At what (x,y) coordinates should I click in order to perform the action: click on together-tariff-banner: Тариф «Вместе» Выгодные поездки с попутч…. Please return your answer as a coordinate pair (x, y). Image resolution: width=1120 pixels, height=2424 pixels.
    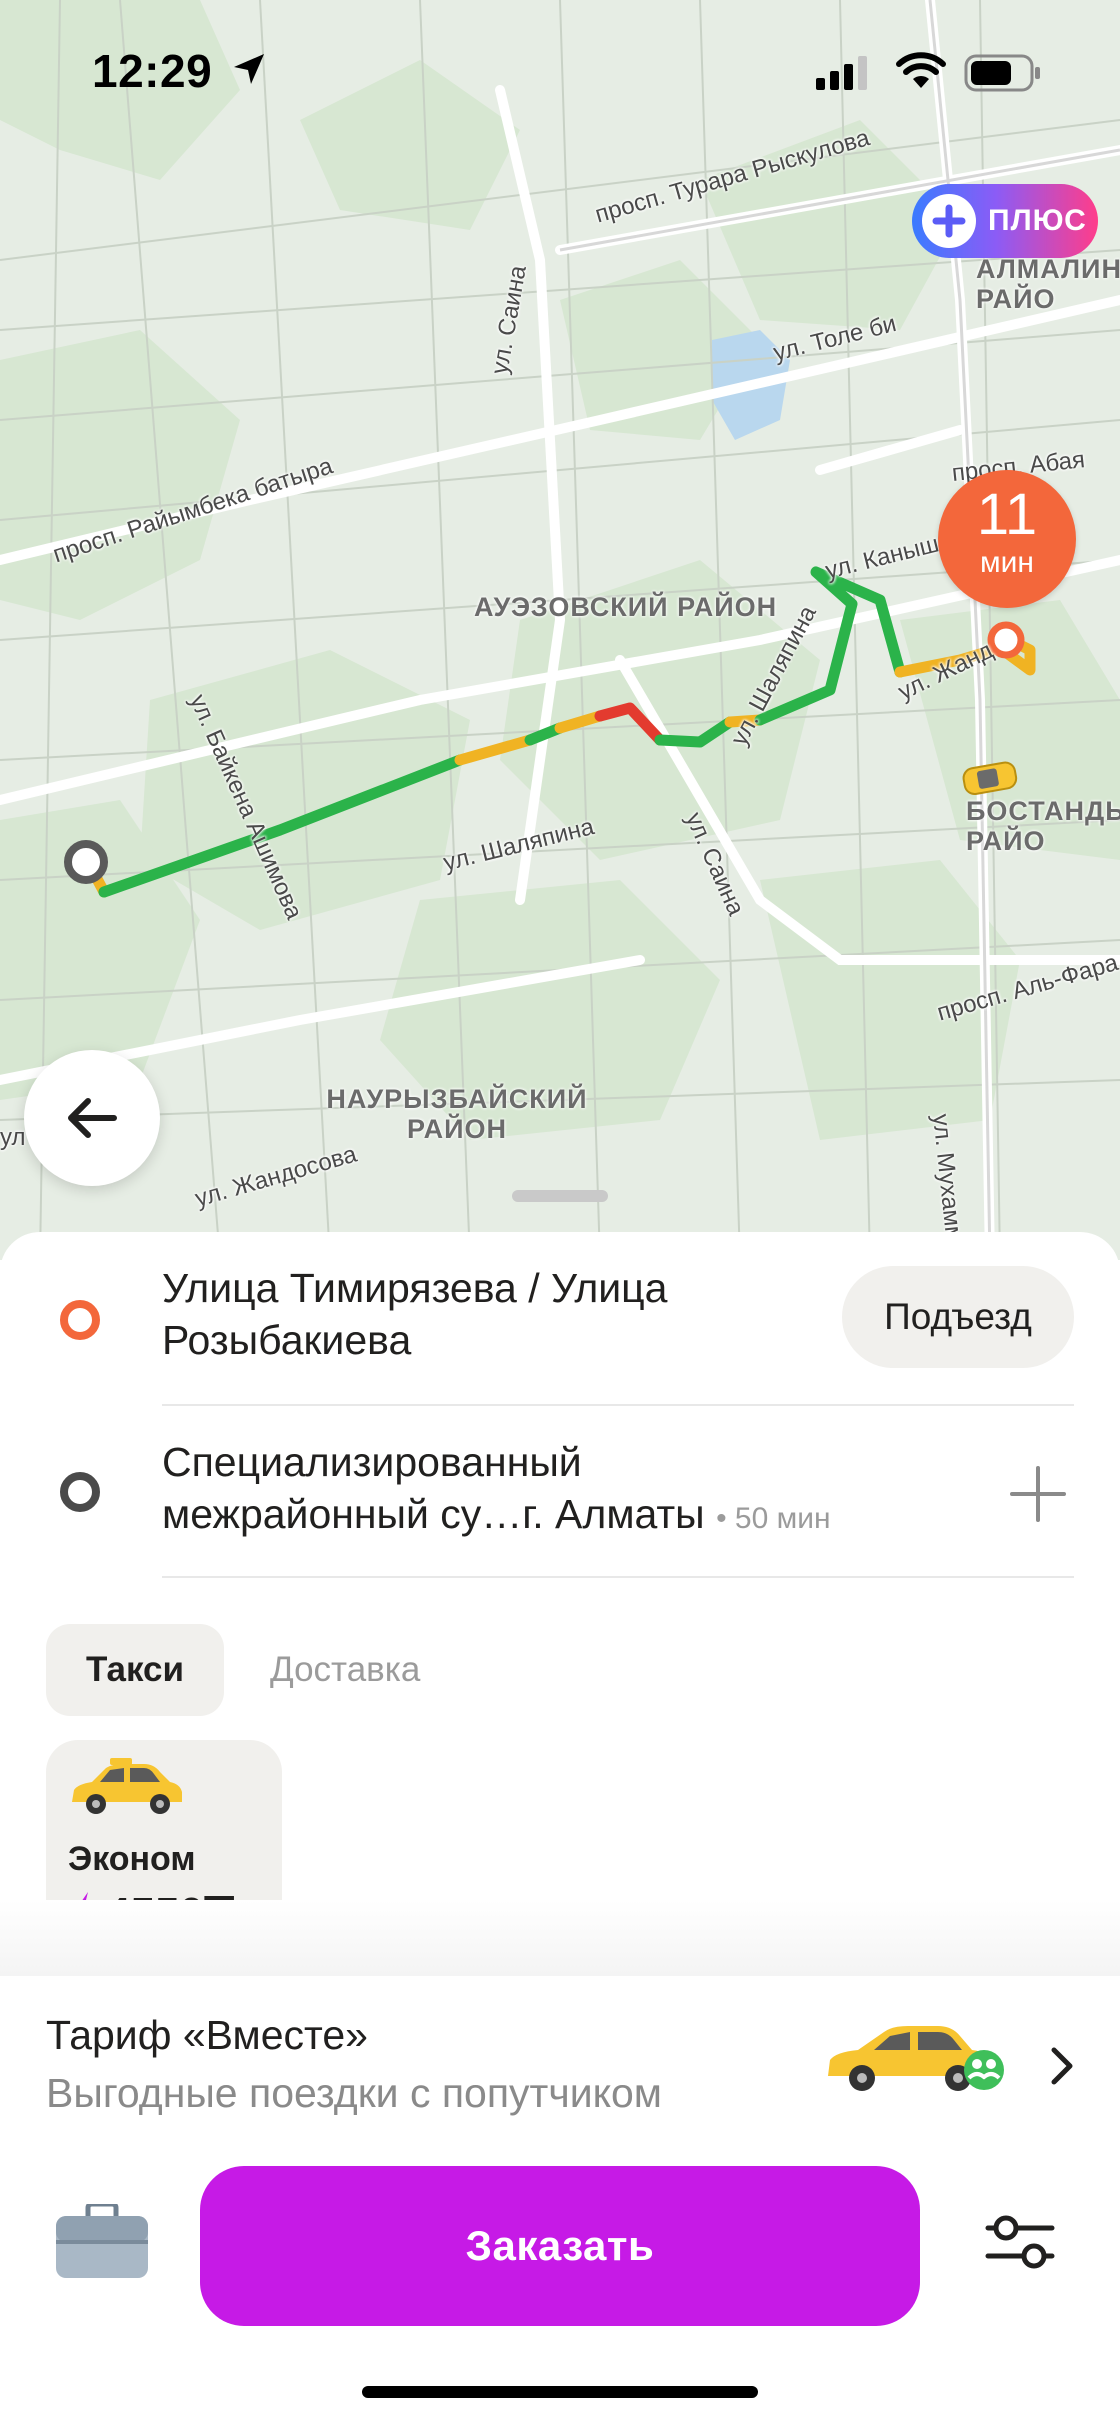
    Looking at the image, I should click on (560, 2061).